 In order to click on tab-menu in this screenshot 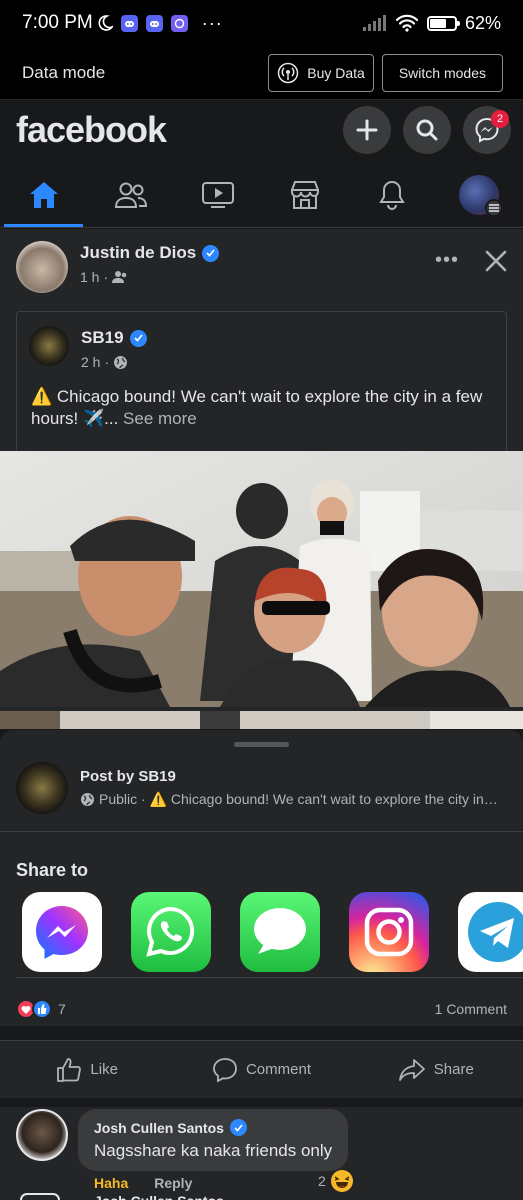, I will do `click(479, 194)`.